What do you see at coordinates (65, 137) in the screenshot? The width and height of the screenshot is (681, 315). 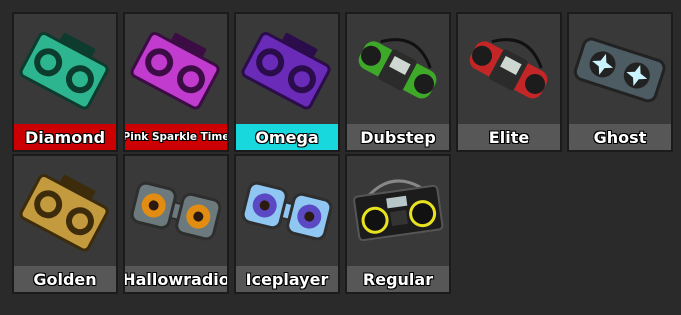 I see `item-label: Diamond` at bounding box center [65, 137].